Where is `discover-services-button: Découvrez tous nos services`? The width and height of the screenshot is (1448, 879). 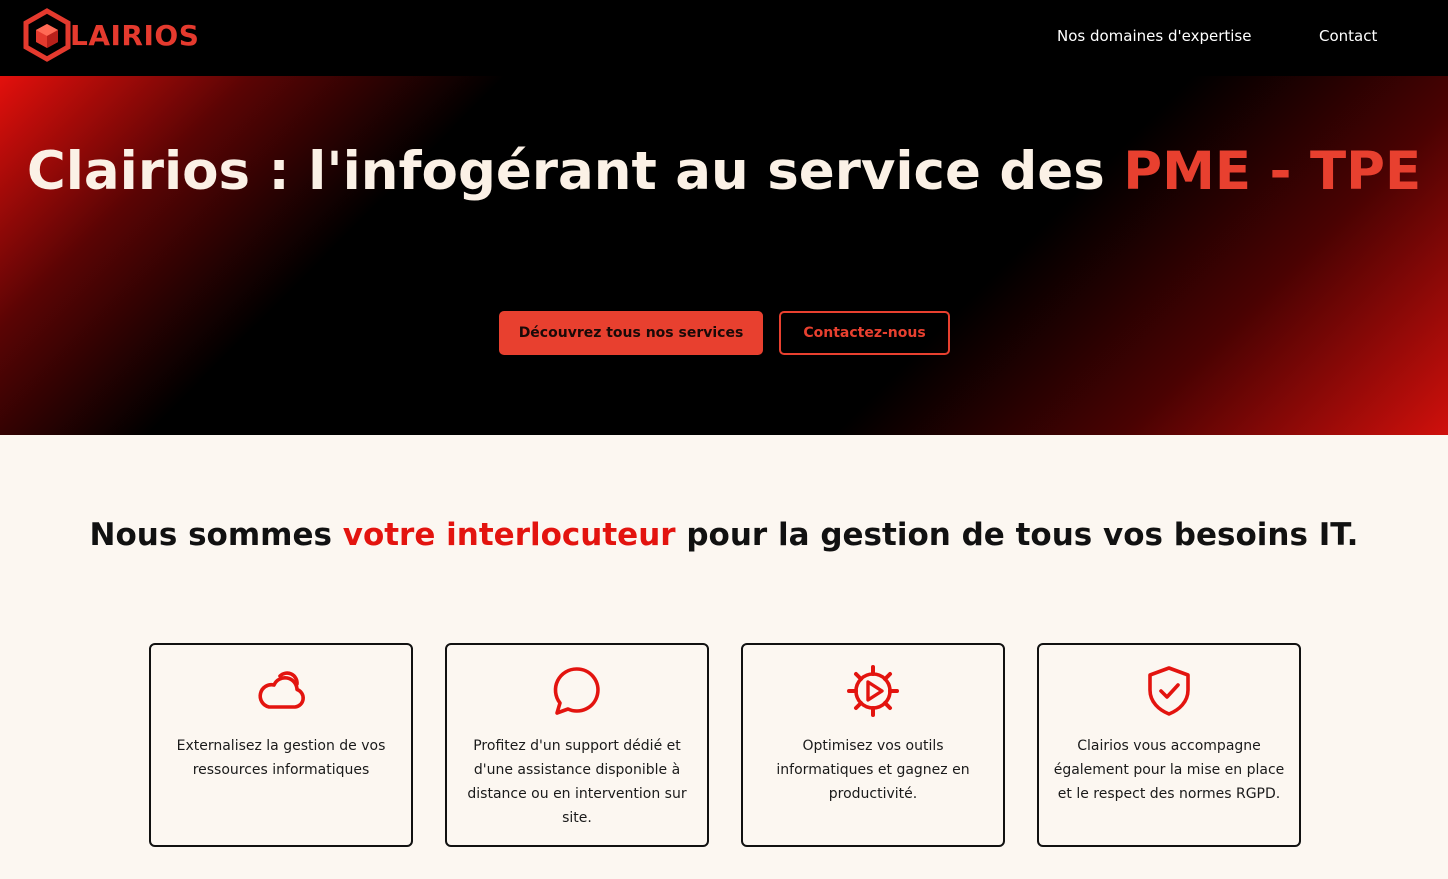 discover-services-button: Découvrez tous nos services is located at coordinates (631, 333).